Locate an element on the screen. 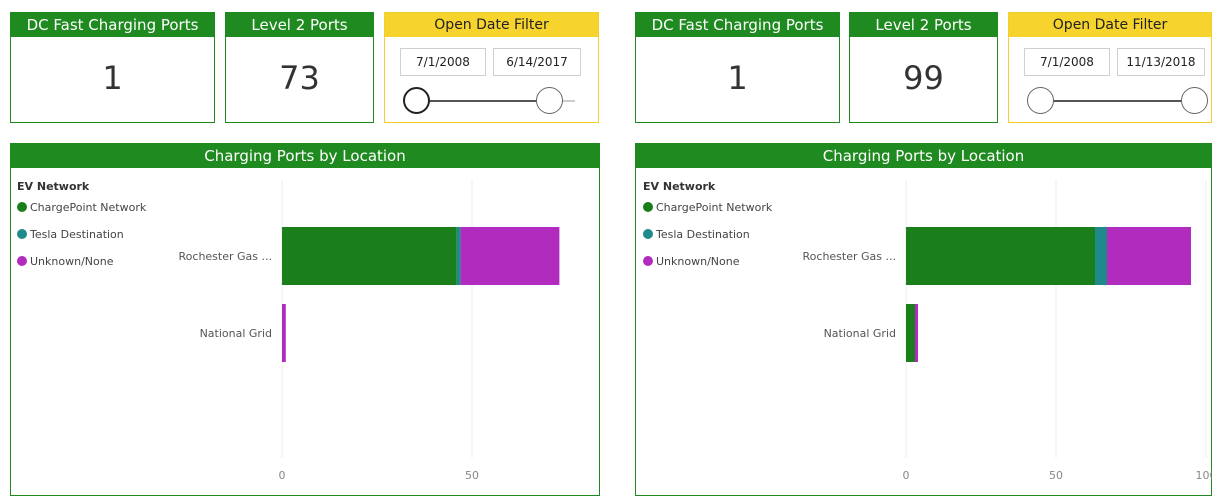 This screenshot has height=496, width=1212. level2-card: Level 2 Ports 99 is located at coordinates (923, 67).